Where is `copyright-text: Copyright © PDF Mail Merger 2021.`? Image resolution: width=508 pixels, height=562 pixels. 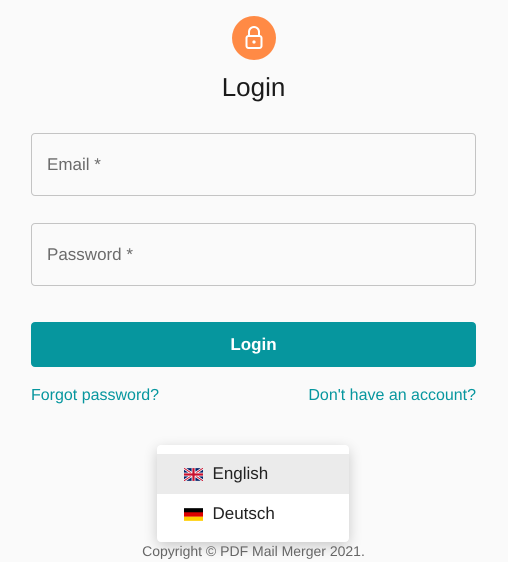
copyright-text: Copyright © PDF Mail Merger 2021. is located at coordinates (253, 551).